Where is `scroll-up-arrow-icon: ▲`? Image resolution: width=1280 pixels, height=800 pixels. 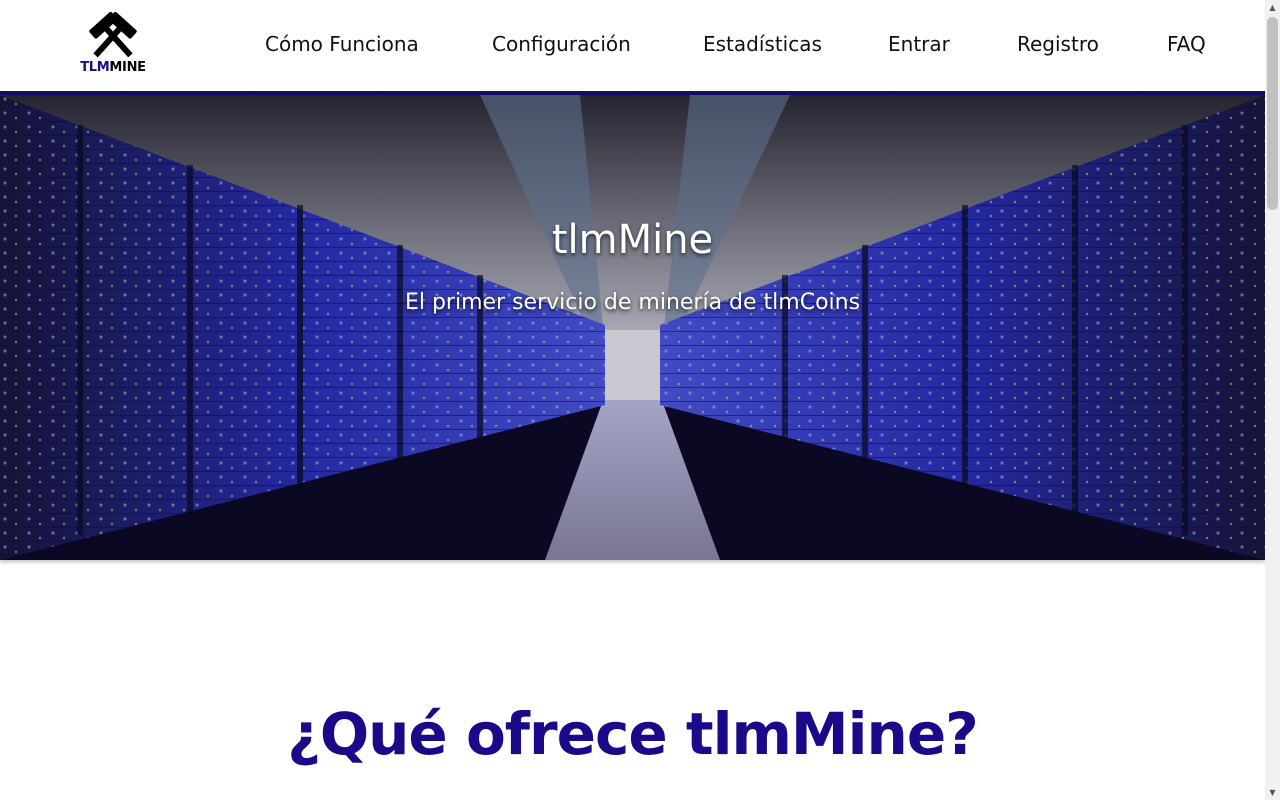
scroll-up-arrow-icon: ▲ is located at coordinates (1272, 7).